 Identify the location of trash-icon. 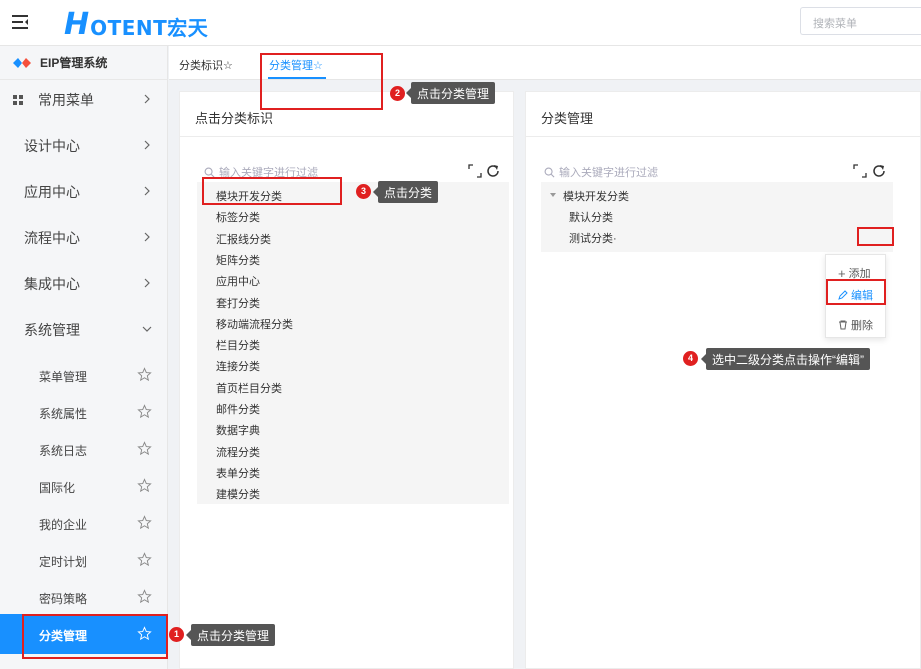
(843, 325).